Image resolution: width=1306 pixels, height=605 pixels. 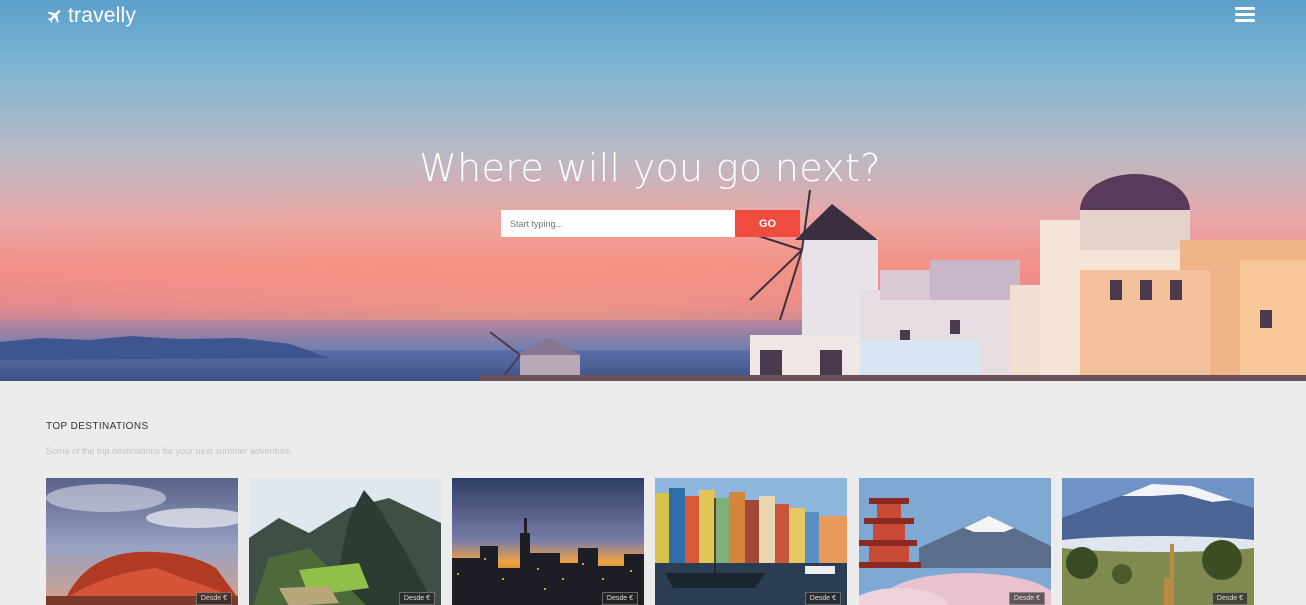 What do you see at coordinates (54, 16) in the screenshot?
I see `plane-icon` at bounding box center [54, 16].